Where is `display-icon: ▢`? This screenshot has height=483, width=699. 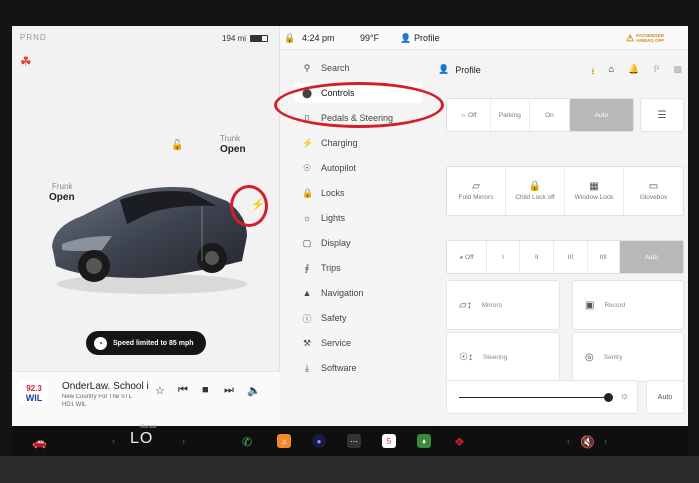
display-icon: ▢ is located at coordinates (307, 242).